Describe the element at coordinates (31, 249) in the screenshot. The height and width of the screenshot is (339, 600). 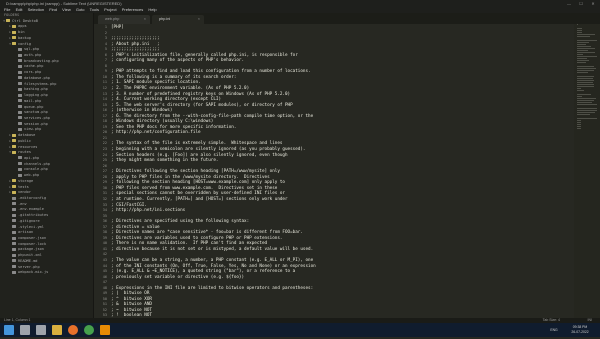
I see `sidebar-item-label: package.json` at that location.